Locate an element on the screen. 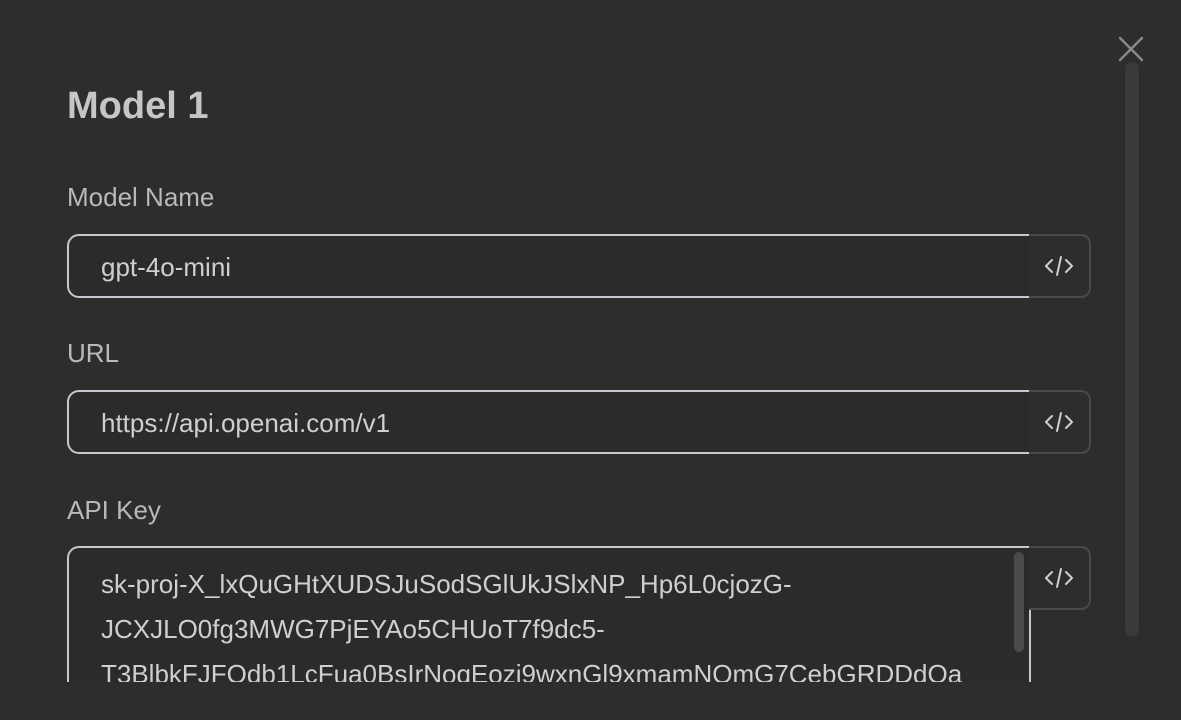 The image size is (1181, 720). url-label: URL is located at coordinates (93, 353).